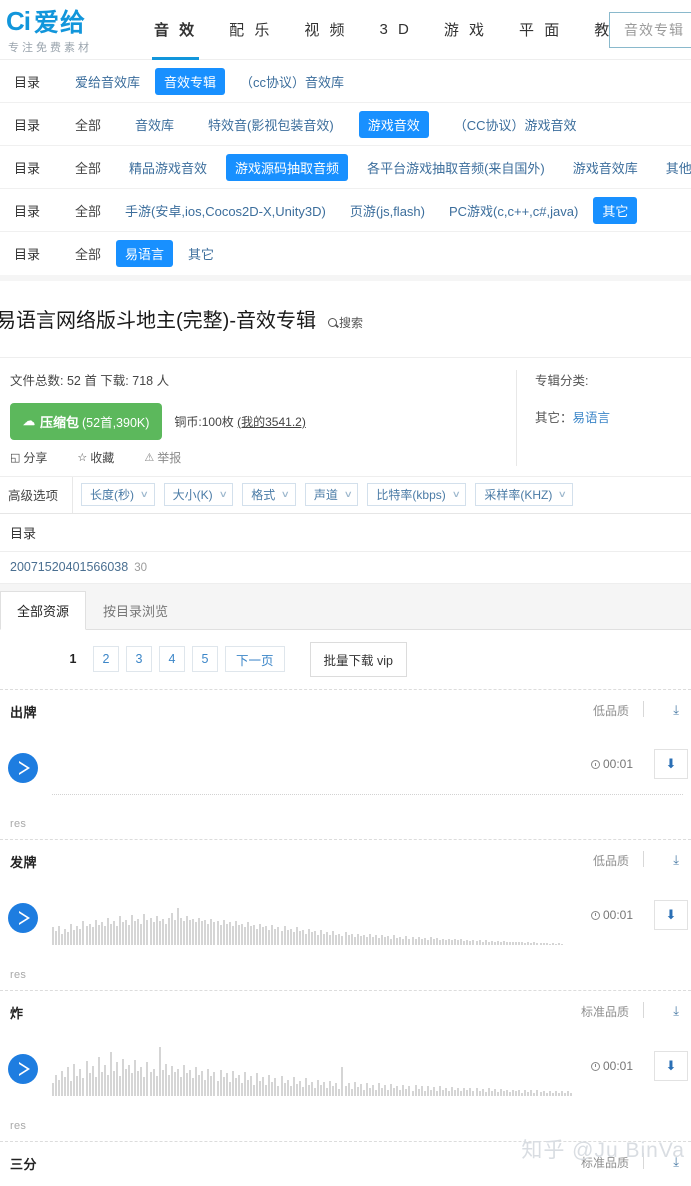 The image size is (691, 1186). I want to click on category-item-1-1: 音效库, so click(154, 124).